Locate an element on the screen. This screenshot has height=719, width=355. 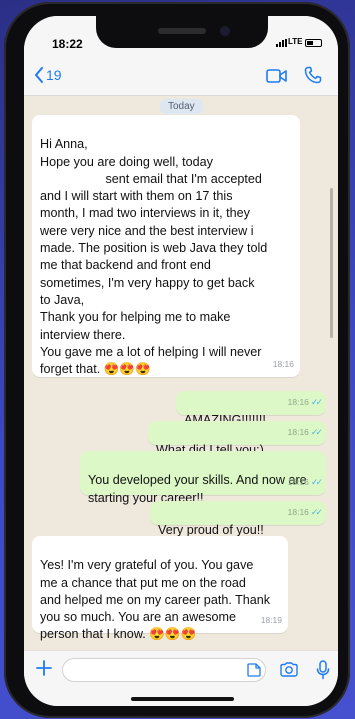
back-button: 19 is located at coordinates (48, 75).